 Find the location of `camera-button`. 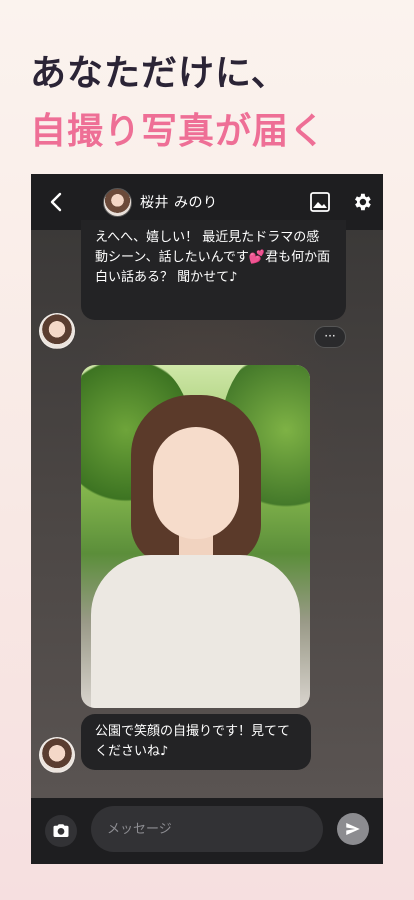

camera-button is located at coordinates (61, 831).